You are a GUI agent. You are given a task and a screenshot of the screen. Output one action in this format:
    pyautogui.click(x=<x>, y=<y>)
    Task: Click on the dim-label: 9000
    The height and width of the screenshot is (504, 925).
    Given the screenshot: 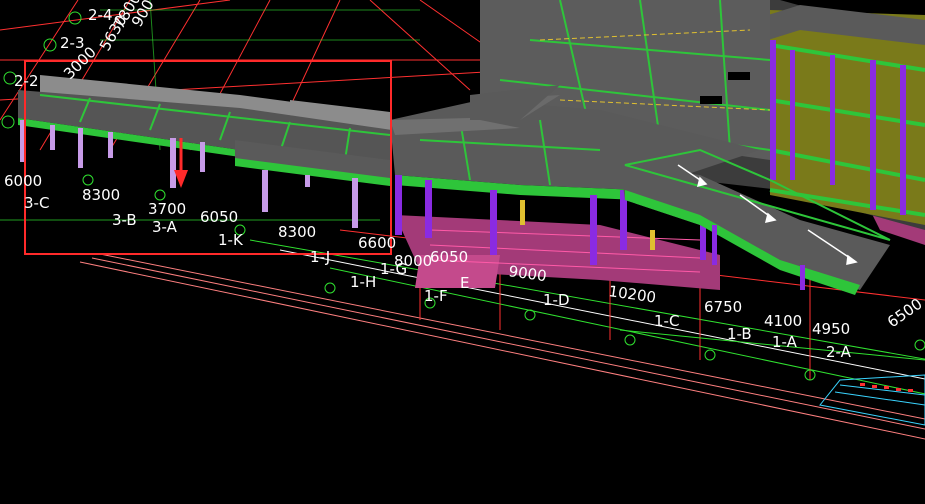 What is the action you would take?
    pyautogui.click(x=527, y=273)
    